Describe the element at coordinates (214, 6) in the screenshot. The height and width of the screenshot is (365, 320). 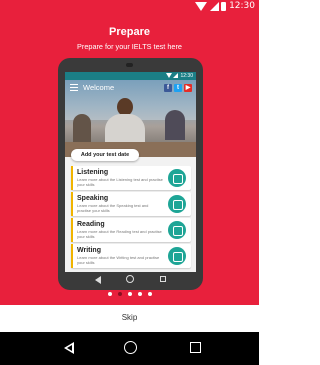
I see `signal-icon` at that location.